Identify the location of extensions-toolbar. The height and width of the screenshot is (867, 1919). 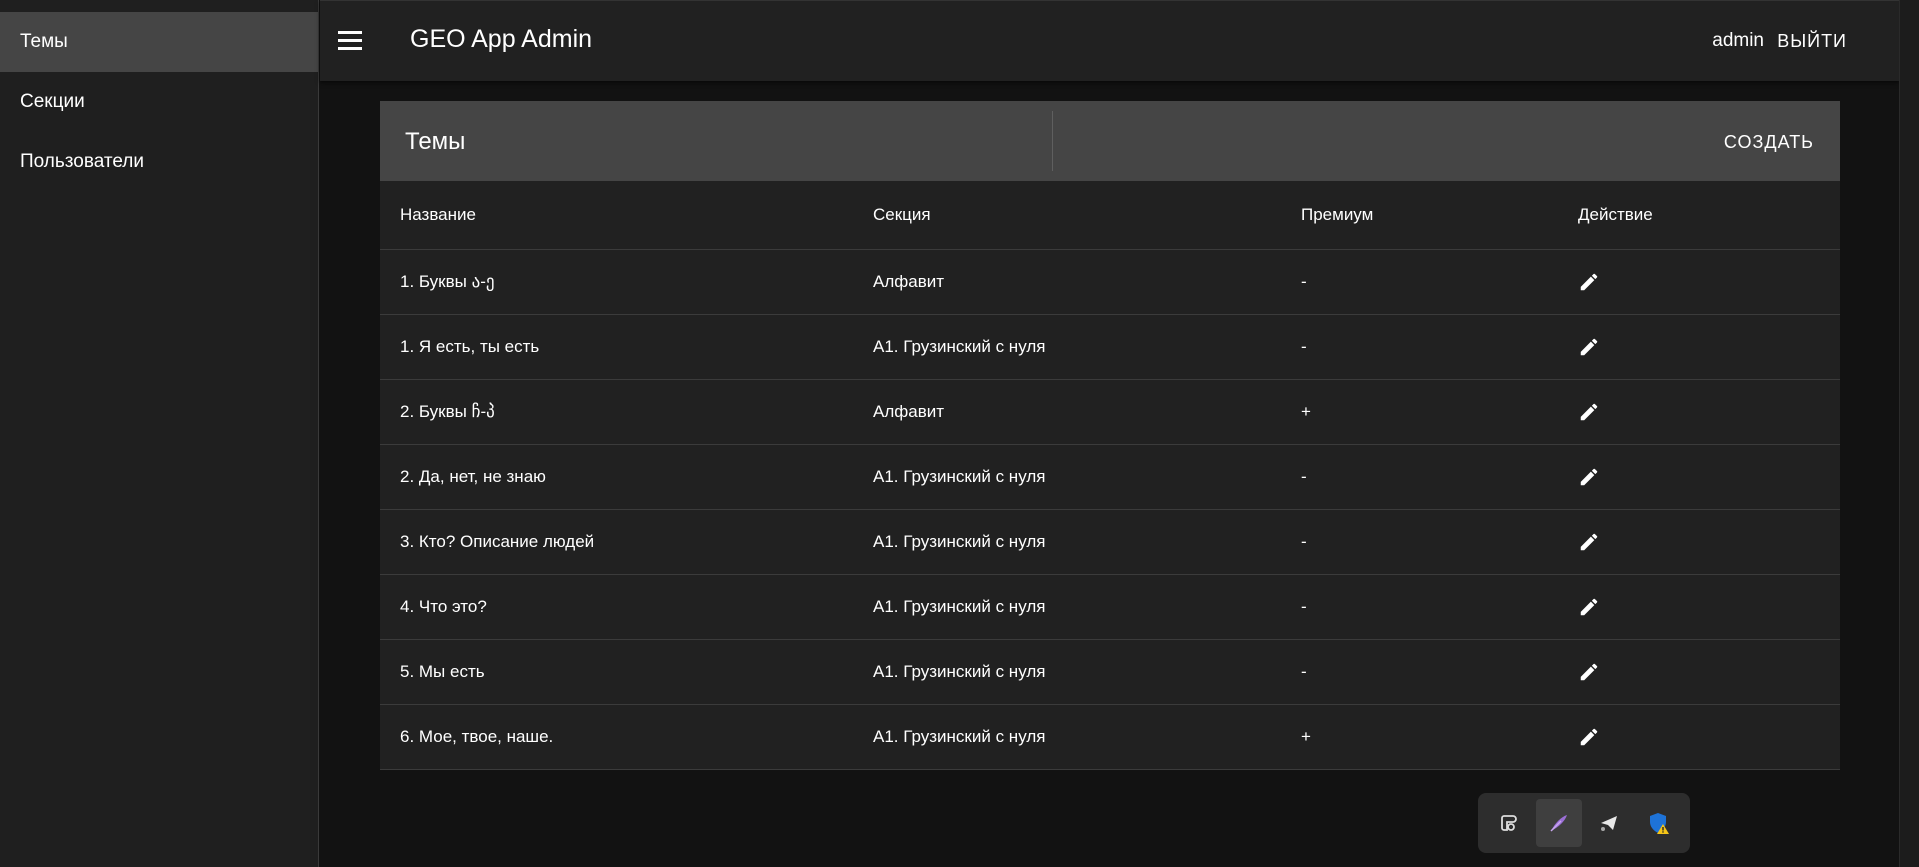
(1584, 823).